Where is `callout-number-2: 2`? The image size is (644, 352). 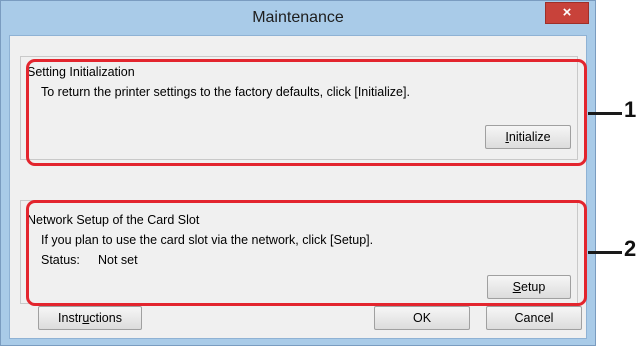 callout-number-2: 2 is located at coordinates (630, 248).